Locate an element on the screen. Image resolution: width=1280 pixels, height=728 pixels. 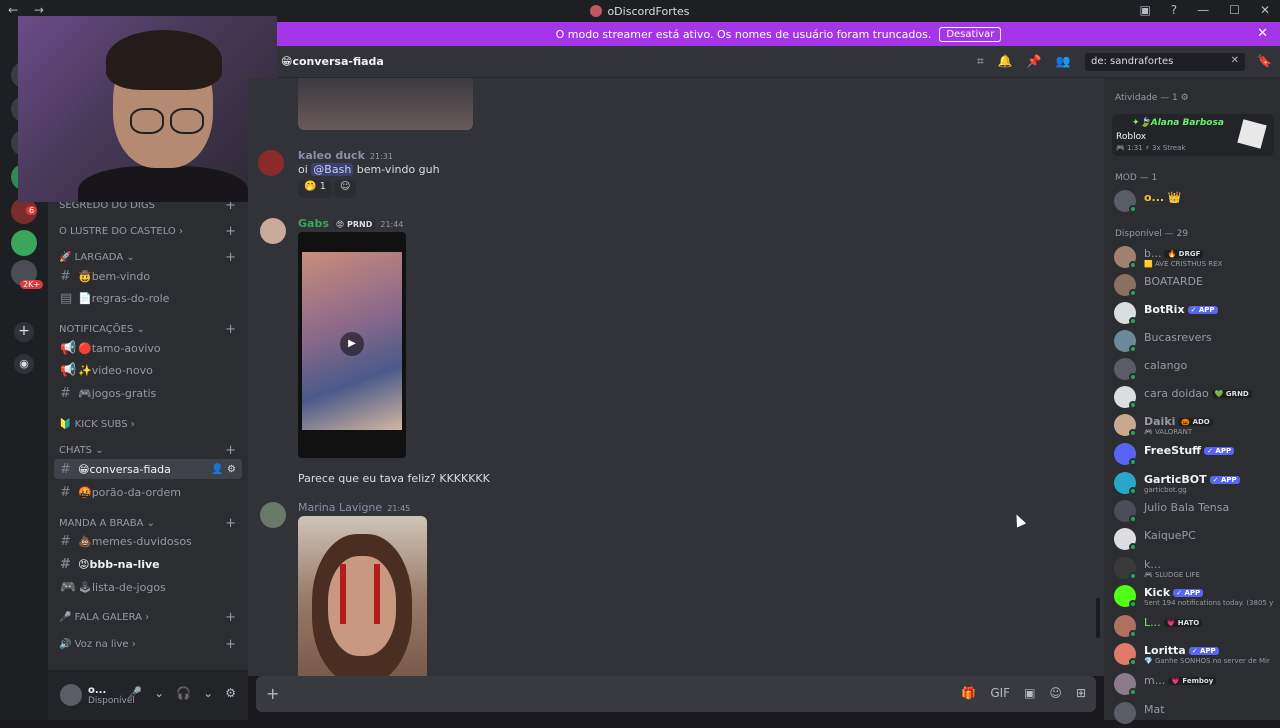
channel-settings-icon: 👤 ⚙ is located at coordinates (223, 469).